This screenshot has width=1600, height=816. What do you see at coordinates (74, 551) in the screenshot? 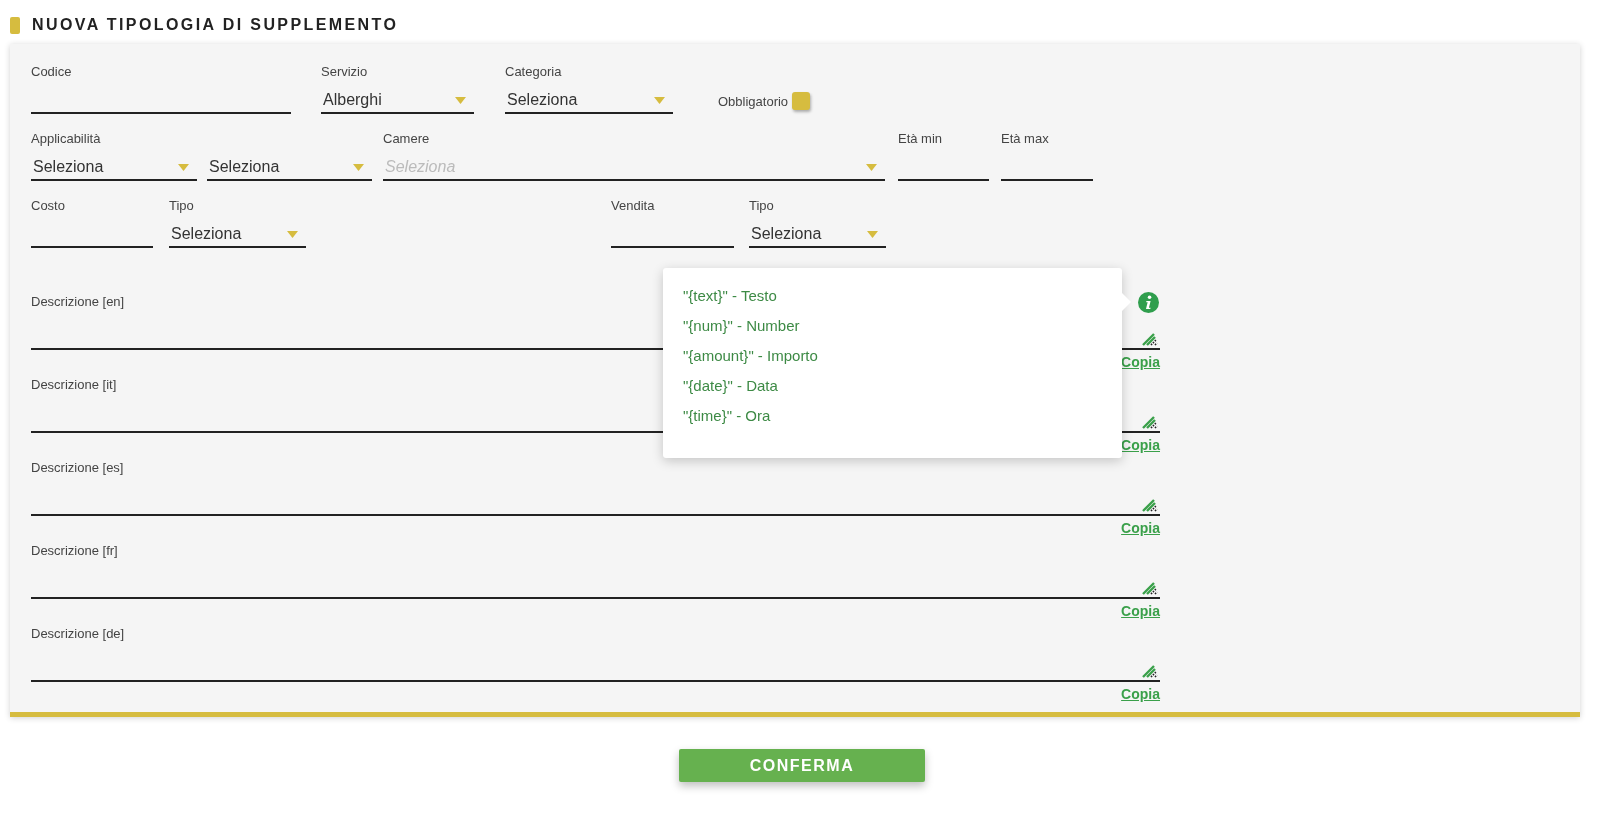
I see `field-label: Descrizione [fr]` at bounding box center [74, 551].